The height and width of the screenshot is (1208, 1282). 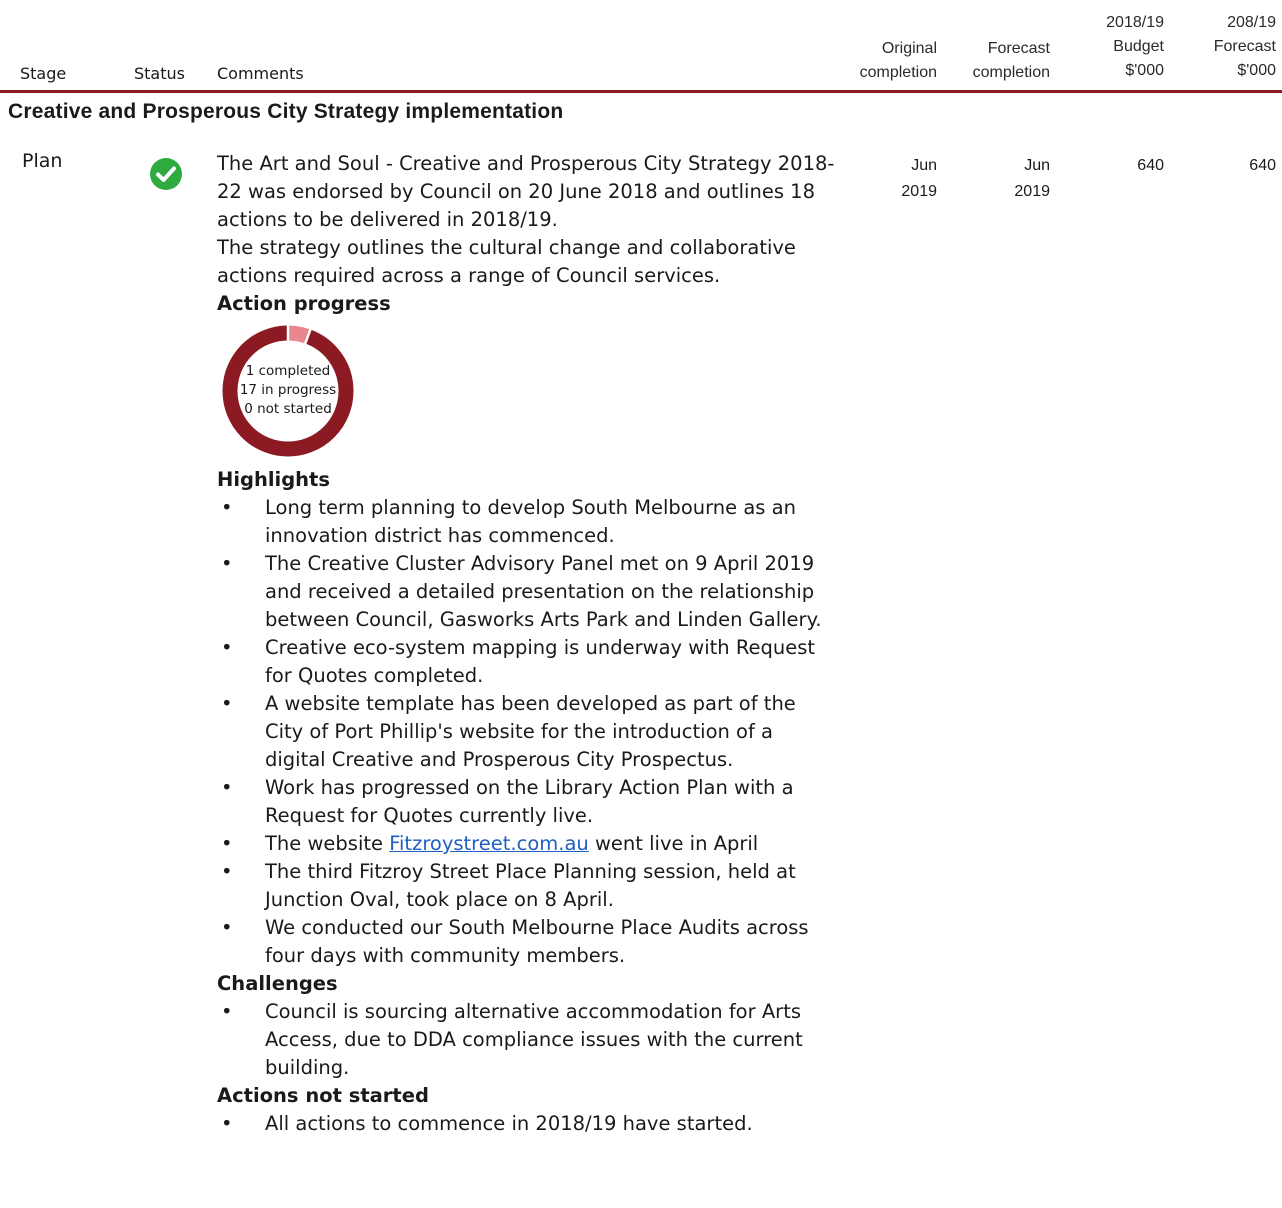 I want to click on header-forecast-amt-line-2: Forecast, so click(x=1244, y=46).